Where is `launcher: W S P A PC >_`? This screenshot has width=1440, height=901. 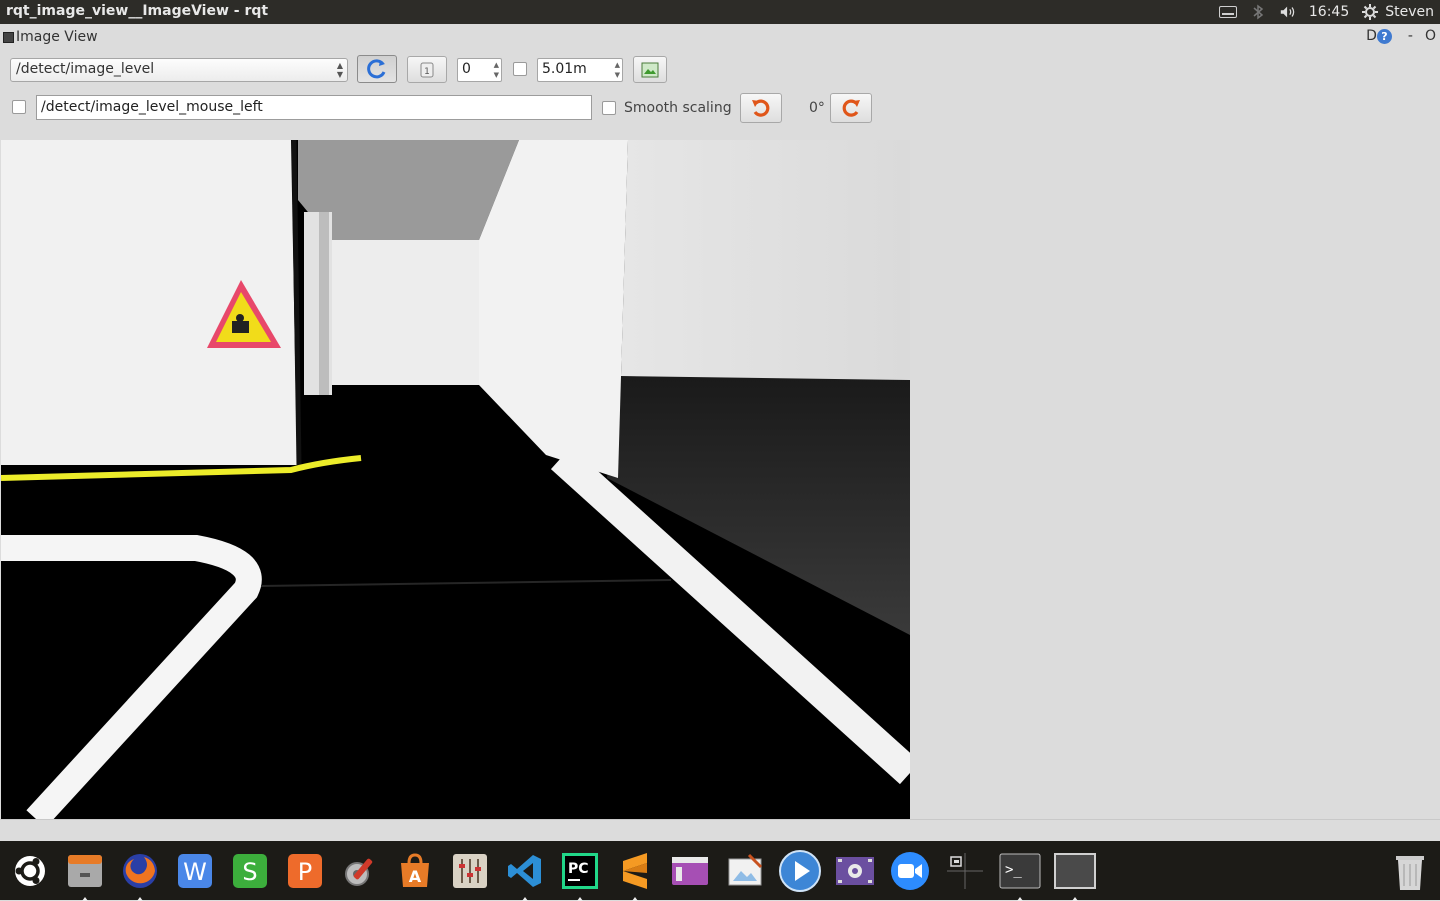
launcher: W S P A PC >_ is located at coordinates (720, 871).